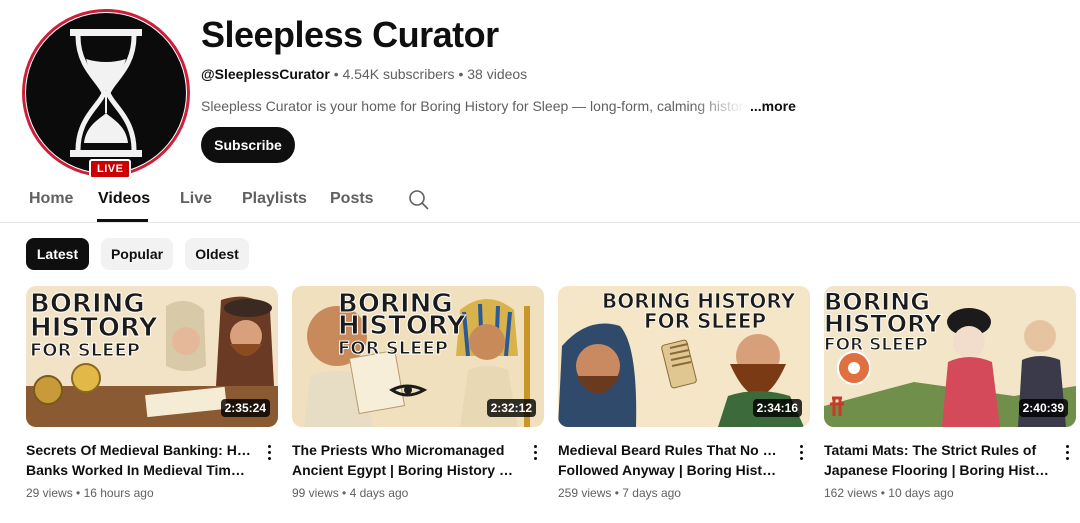 The height and width of the screenshot is (523, 1080). Describe the element at coordinates (137, 254) in the screenshot. I see `filter-popular: Popular` at that location.